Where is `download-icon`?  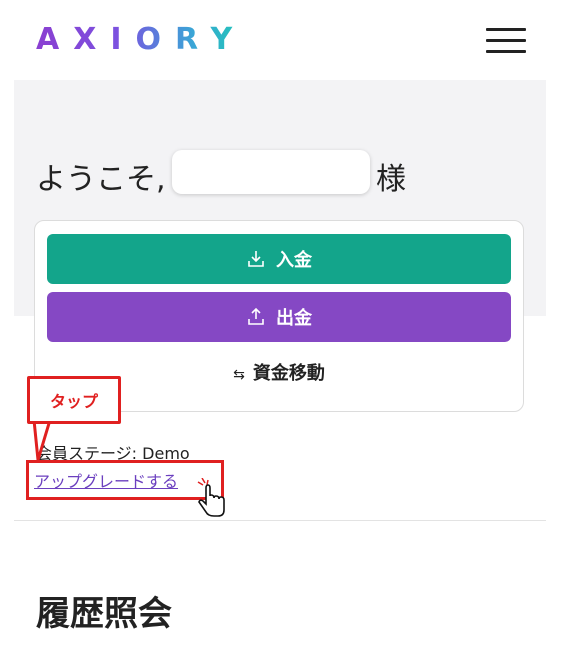 download-icon is located at coordinates (256, 259).